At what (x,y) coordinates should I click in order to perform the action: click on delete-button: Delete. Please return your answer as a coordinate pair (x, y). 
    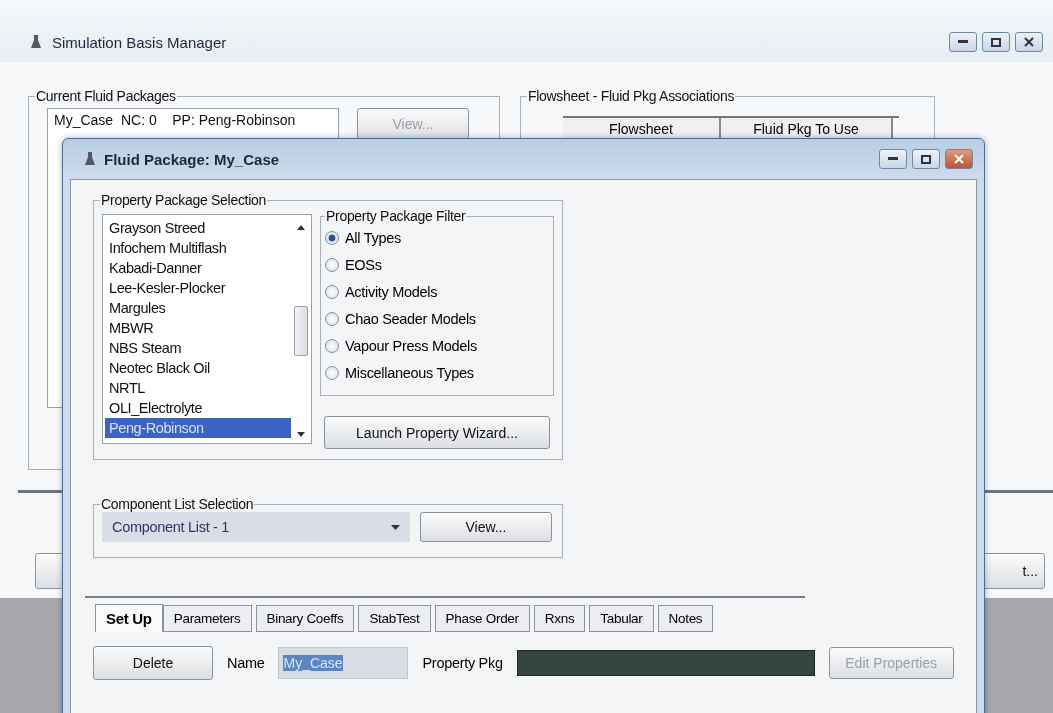
    Looking at the image, I should click on (153, 663).